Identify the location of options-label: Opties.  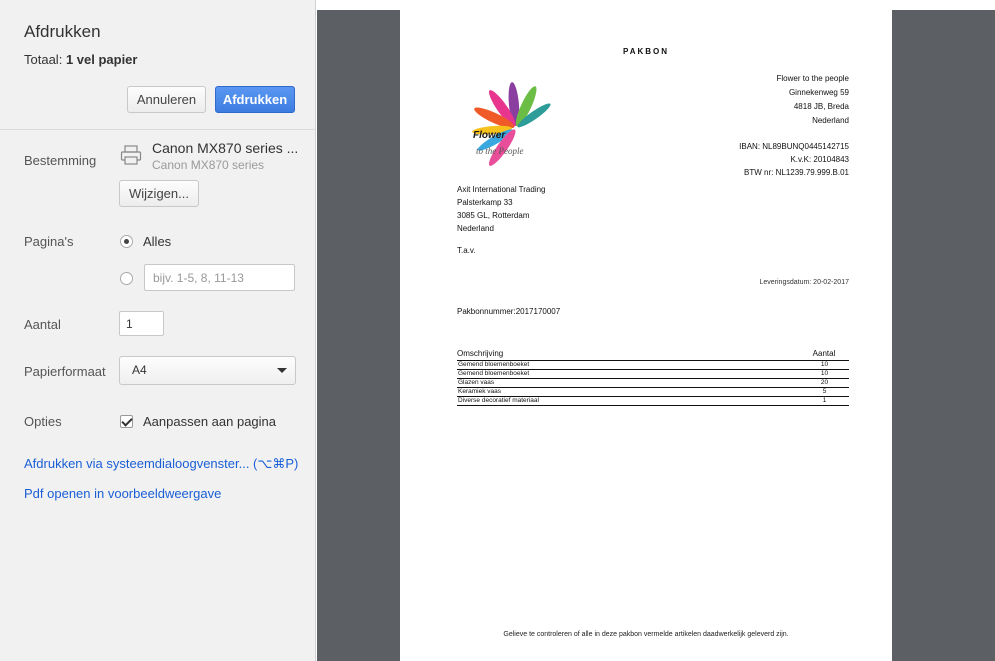
(43, 421).